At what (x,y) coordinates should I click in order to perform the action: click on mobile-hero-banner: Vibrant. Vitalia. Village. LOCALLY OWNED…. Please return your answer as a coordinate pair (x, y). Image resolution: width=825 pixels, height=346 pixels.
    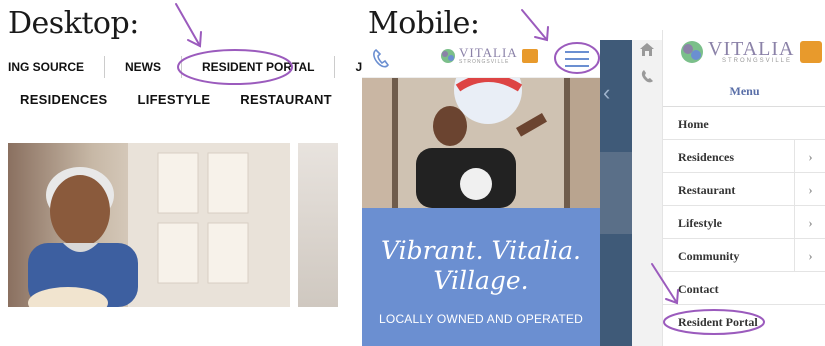
    Looking at the image, I should click on (481, 277).